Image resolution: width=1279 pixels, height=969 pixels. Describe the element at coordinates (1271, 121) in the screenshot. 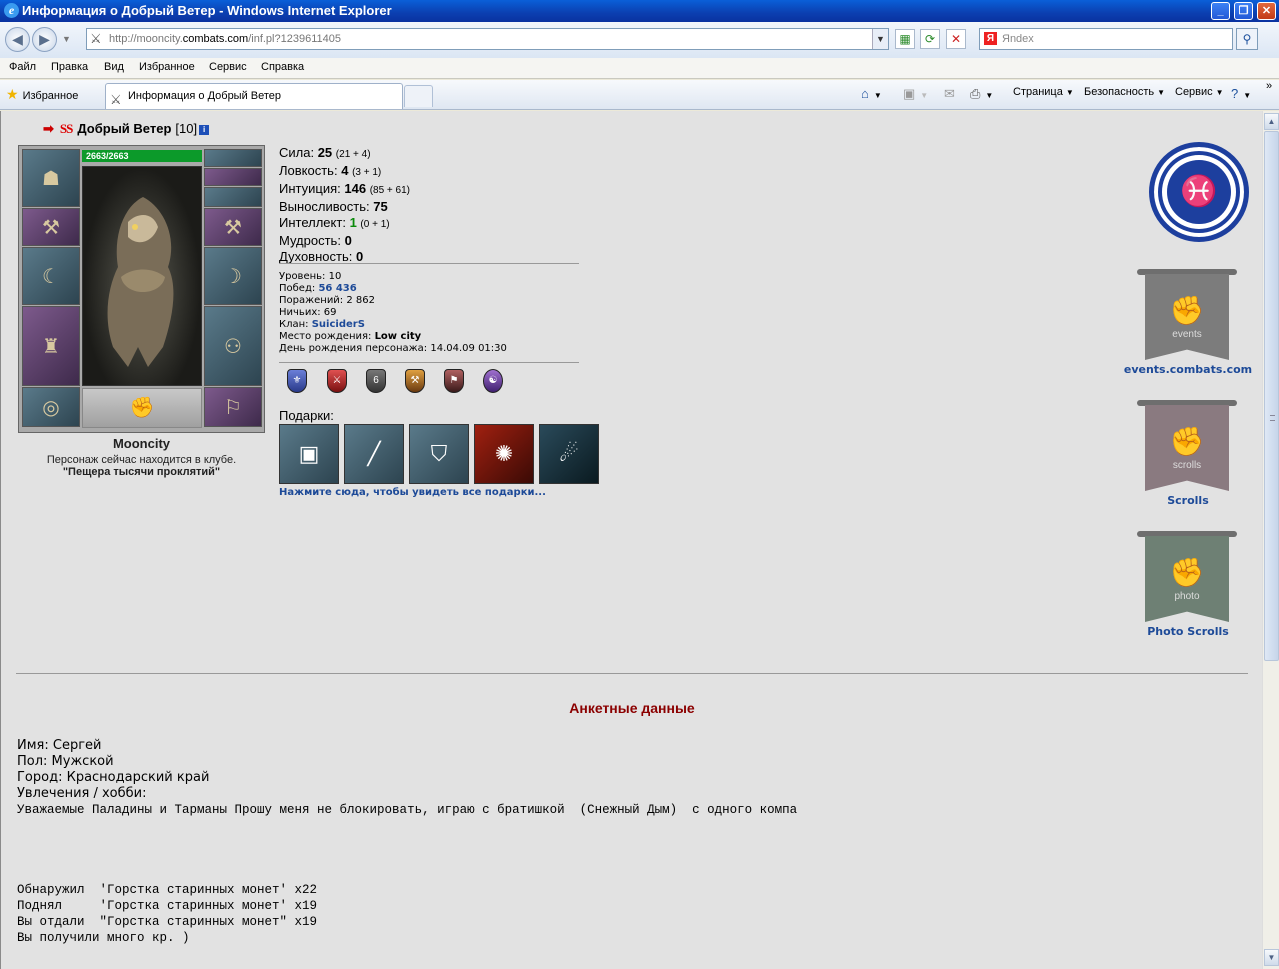

I see `scroll-up-icon: ▲` at that location.